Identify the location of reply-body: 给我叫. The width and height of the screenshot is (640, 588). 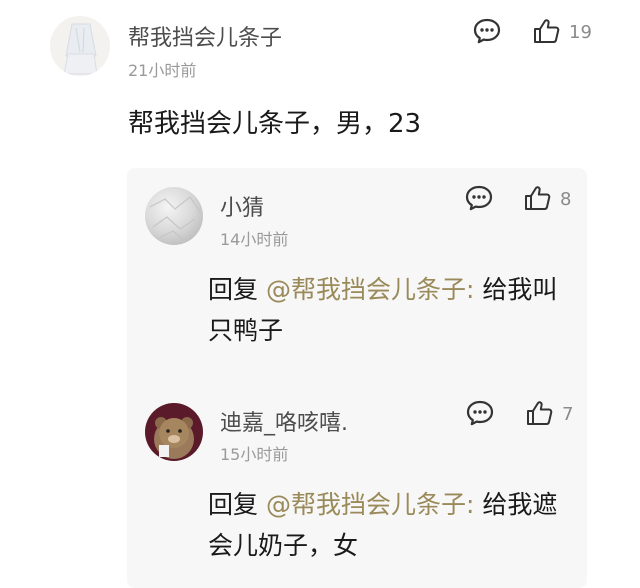
(516, 289).